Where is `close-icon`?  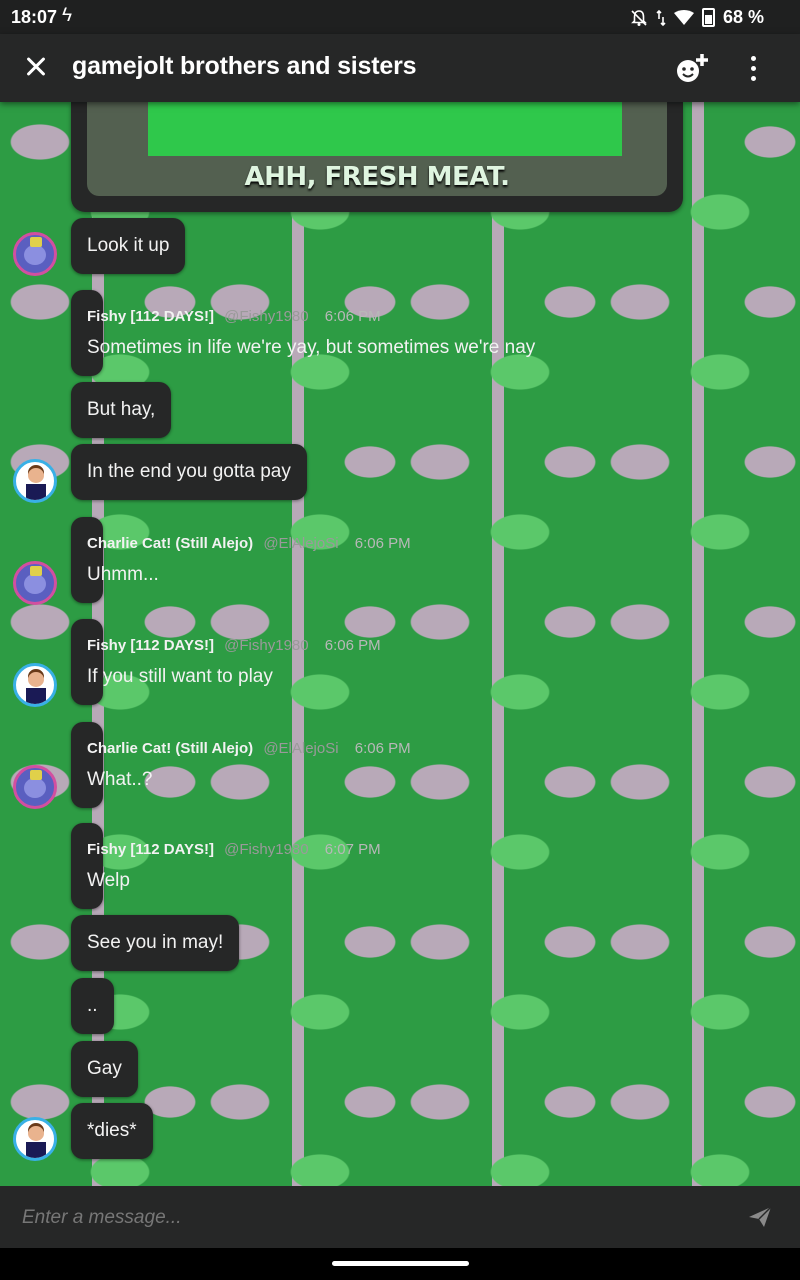
close-icon is located at coordinates (36, 66).